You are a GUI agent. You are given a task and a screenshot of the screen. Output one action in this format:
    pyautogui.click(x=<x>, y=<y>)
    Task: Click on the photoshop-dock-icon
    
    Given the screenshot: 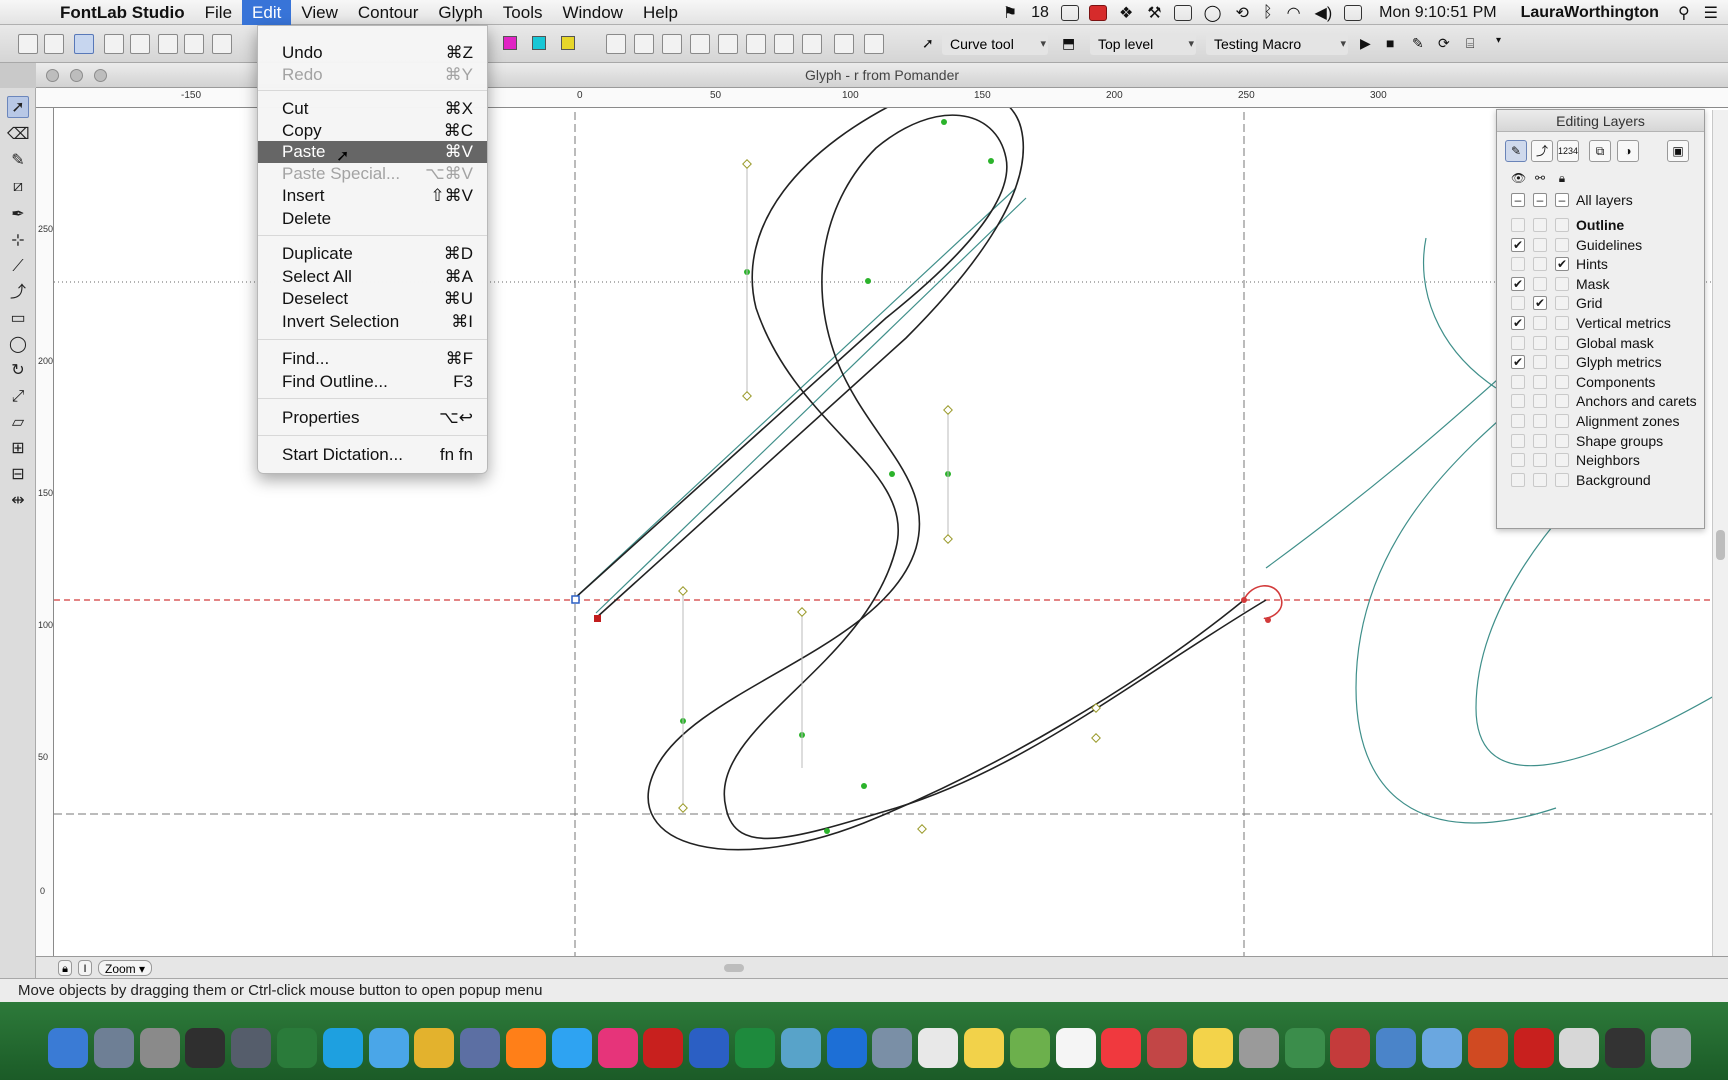 What is the action you would take?
    pyautogui.click(x=571, y=1048)
    